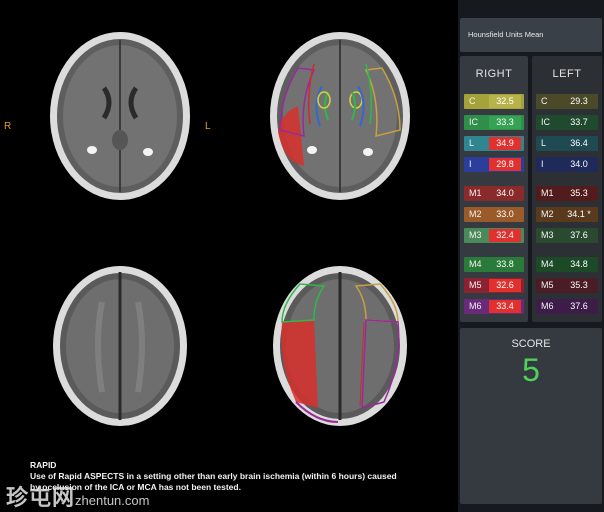 This screenshot has width=604, height=512. I want to click on right-region-m3: M3 32.4, so click(494, 235).